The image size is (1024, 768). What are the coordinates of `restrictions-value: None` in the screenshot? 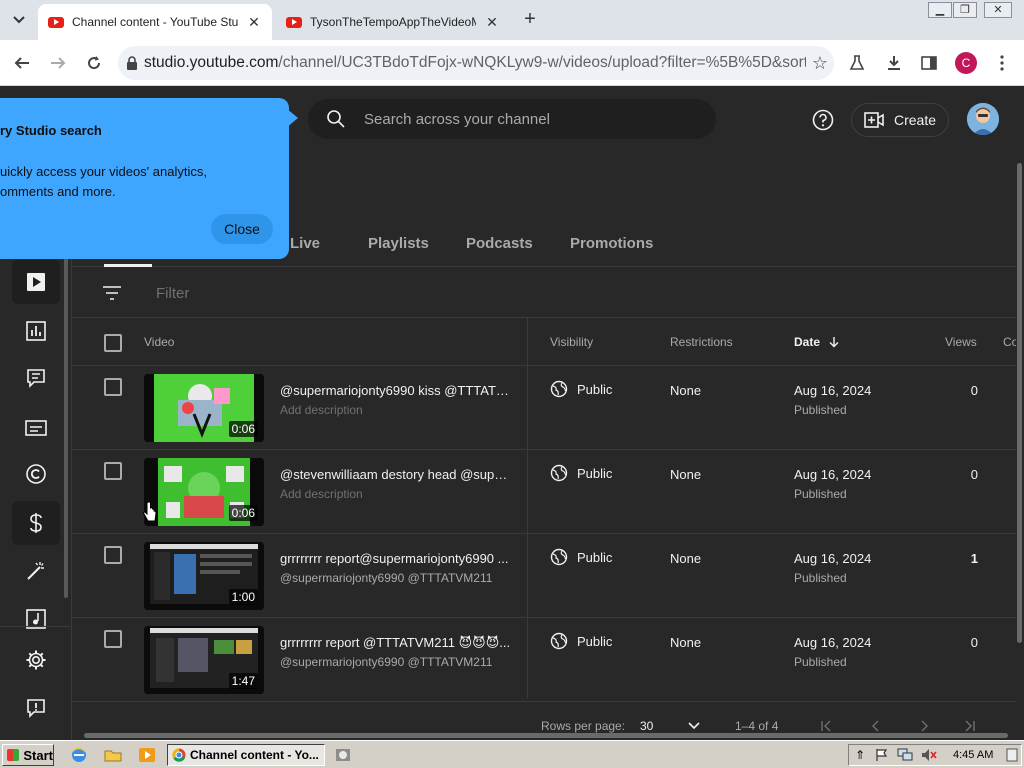 It's located at (686, 558).